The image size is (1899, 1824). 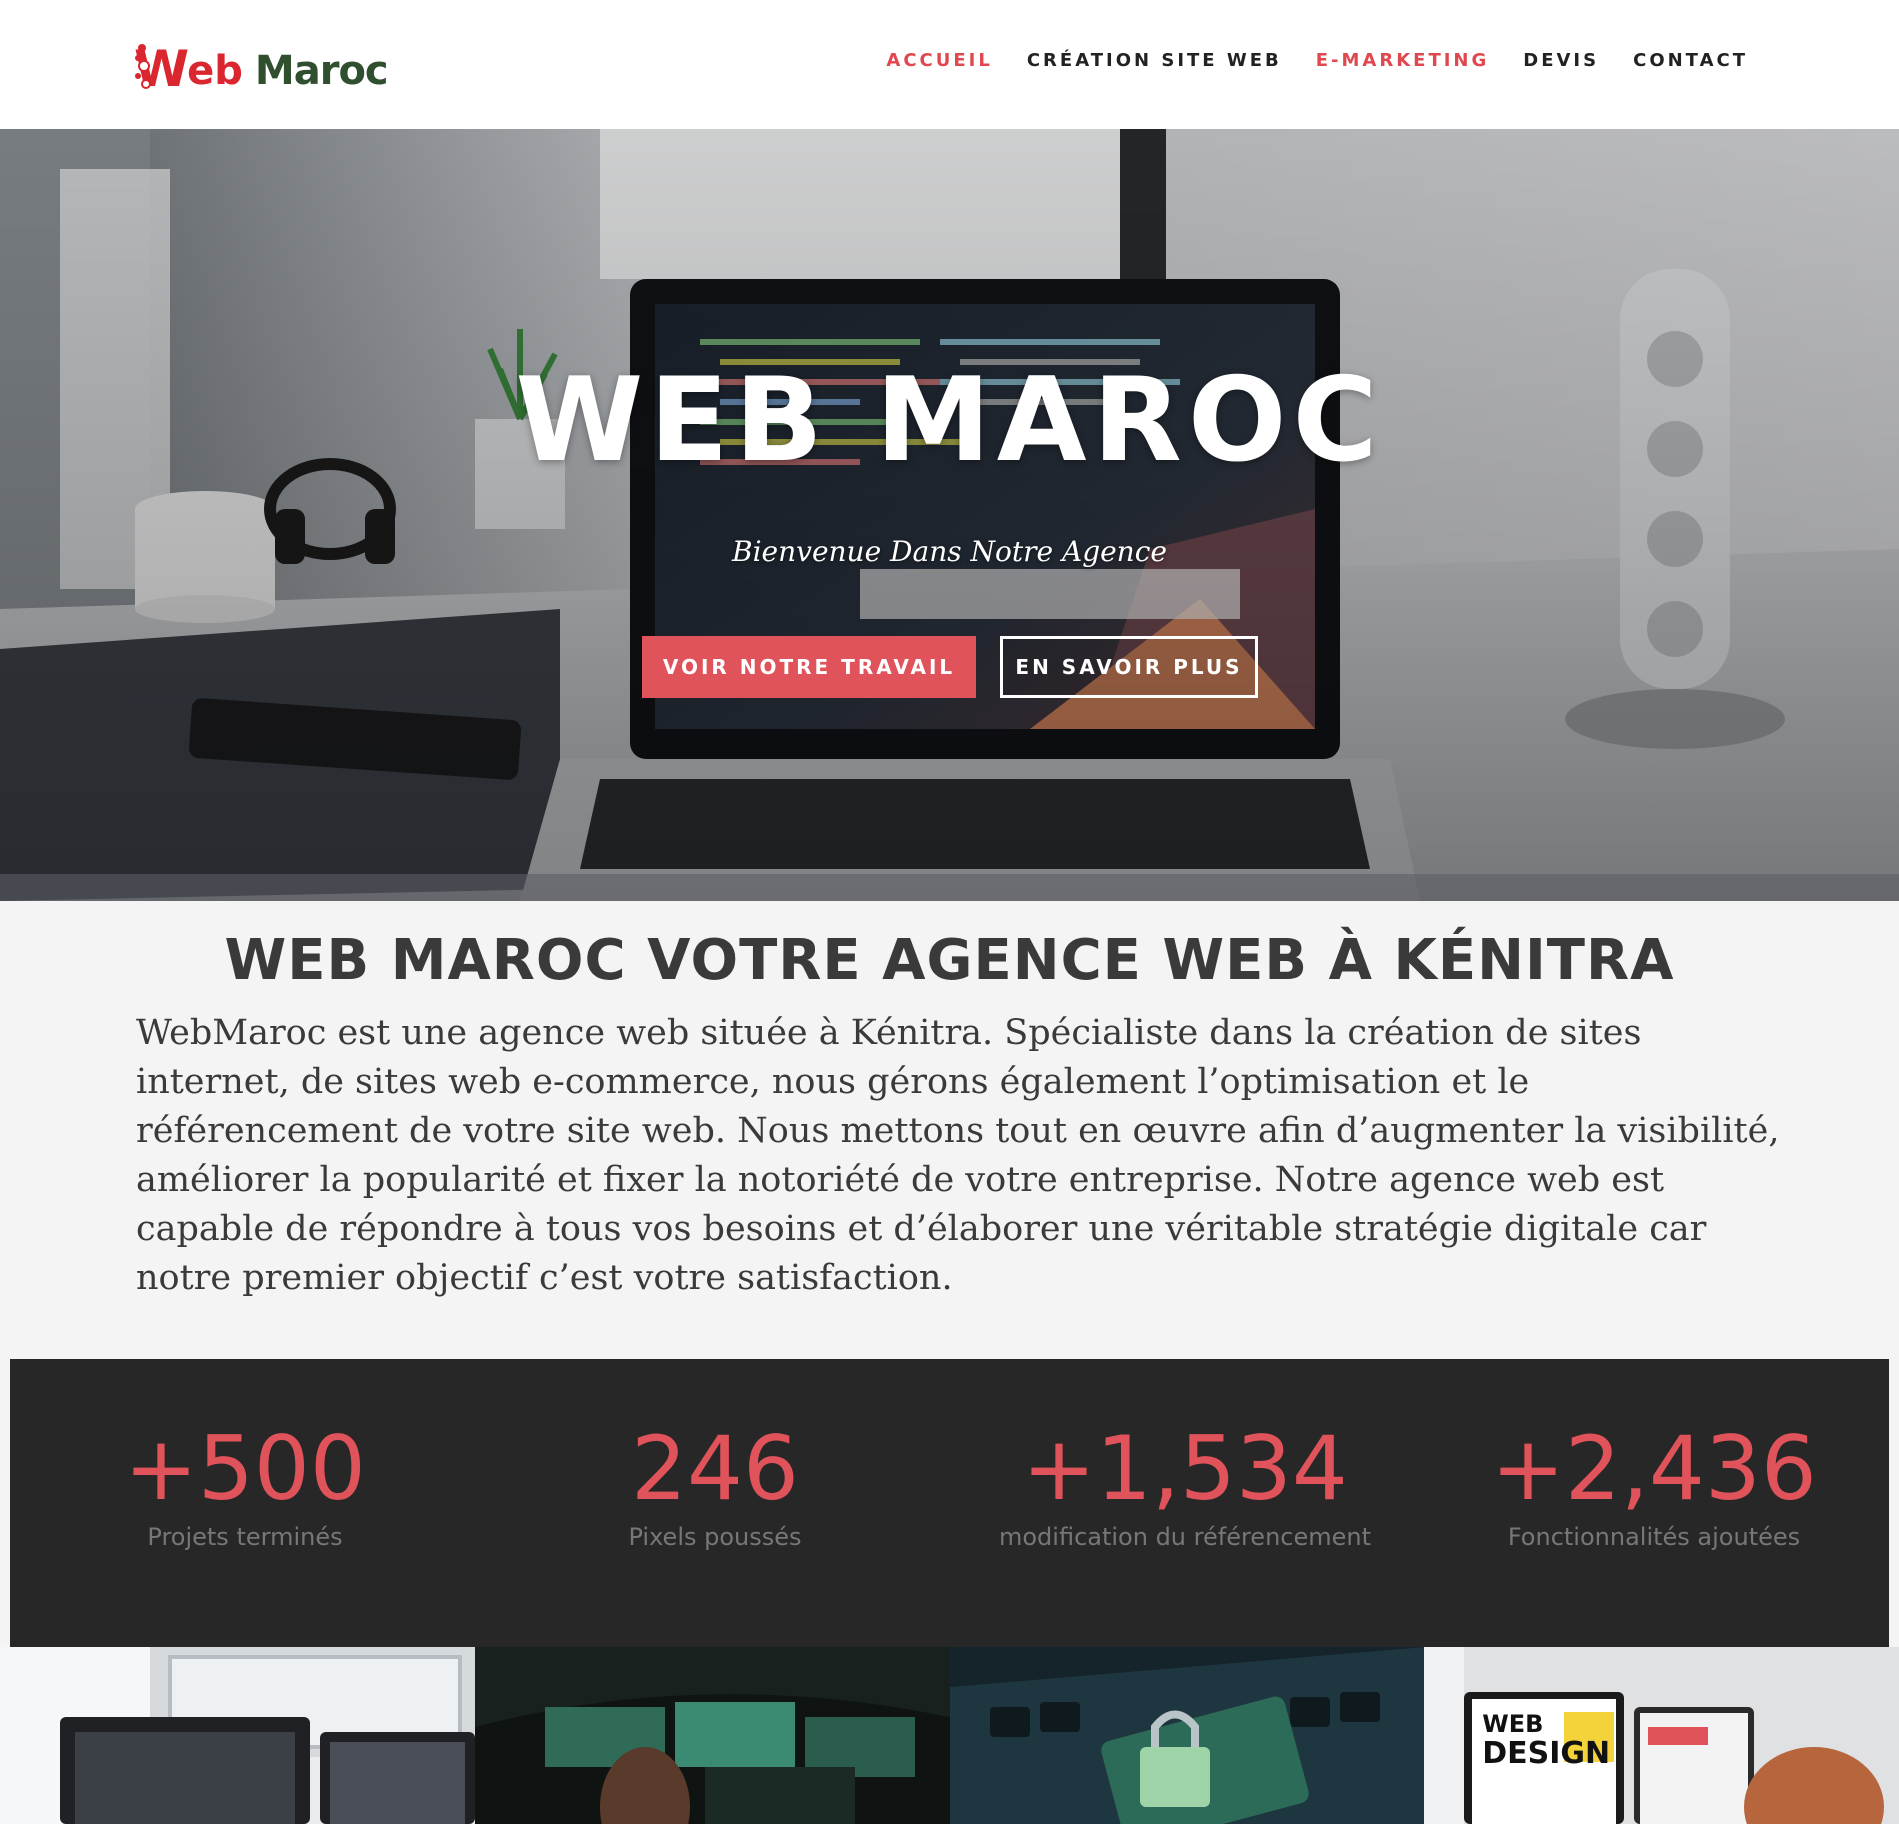 What do you see at coordinates (245, 1468) in the screenshot?
I see `stat-value: +500` at bounding box center [245, 1468].